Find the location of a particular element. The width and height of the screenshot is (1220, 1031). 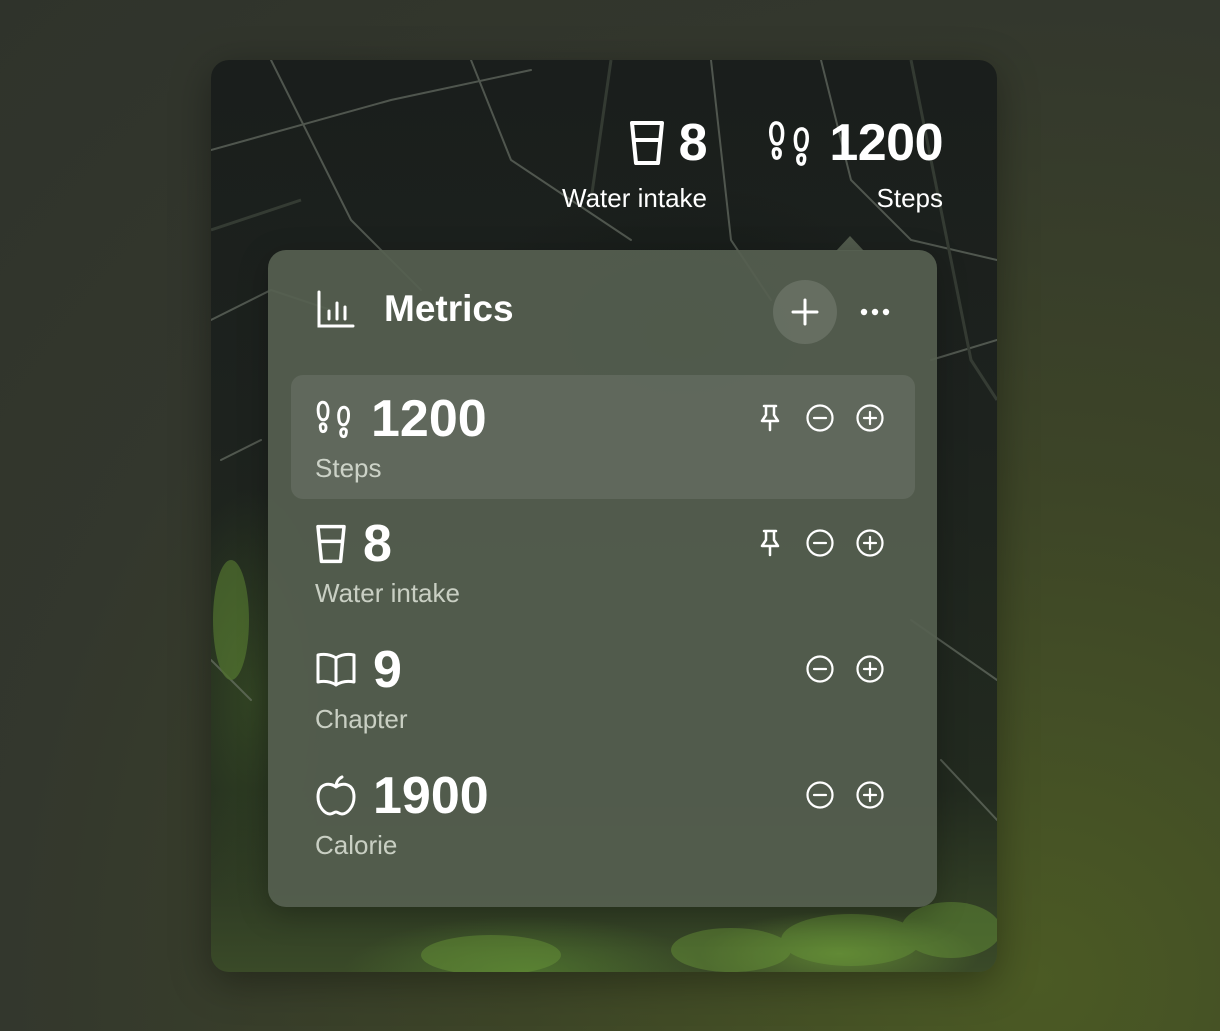

ellipsis-icon is located at coordinates (875, 312).